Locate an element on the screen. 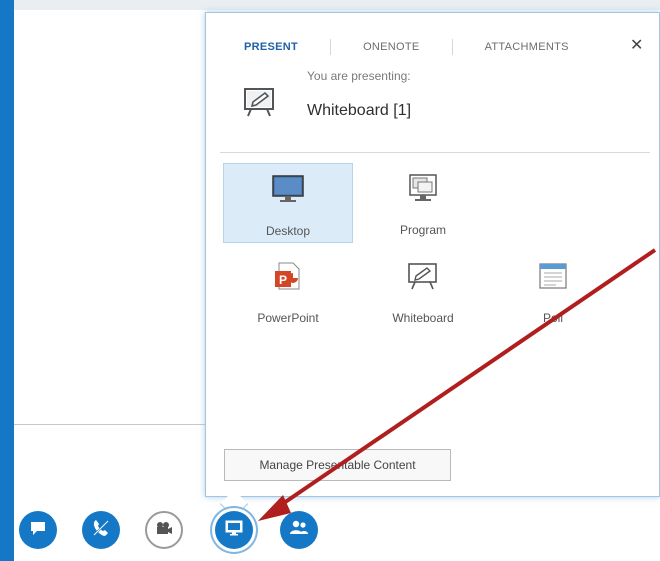 The width and height of the screenshot is (660, 561). option-program: Program is located at coordinates (423, 203).